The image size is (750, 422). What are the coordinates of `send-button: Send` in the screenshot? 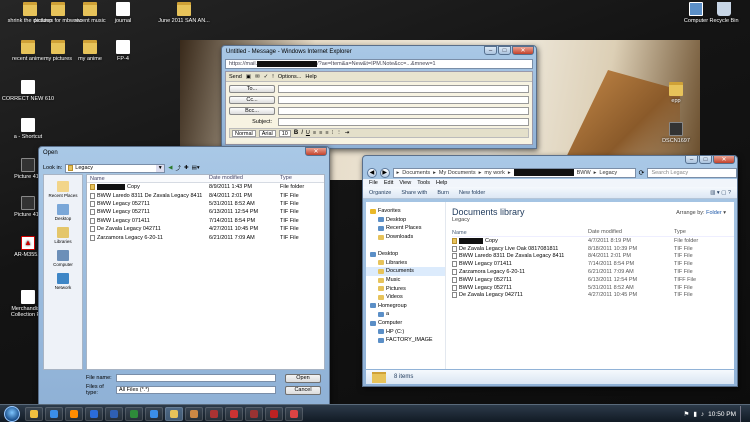 It's located at (235, 77).